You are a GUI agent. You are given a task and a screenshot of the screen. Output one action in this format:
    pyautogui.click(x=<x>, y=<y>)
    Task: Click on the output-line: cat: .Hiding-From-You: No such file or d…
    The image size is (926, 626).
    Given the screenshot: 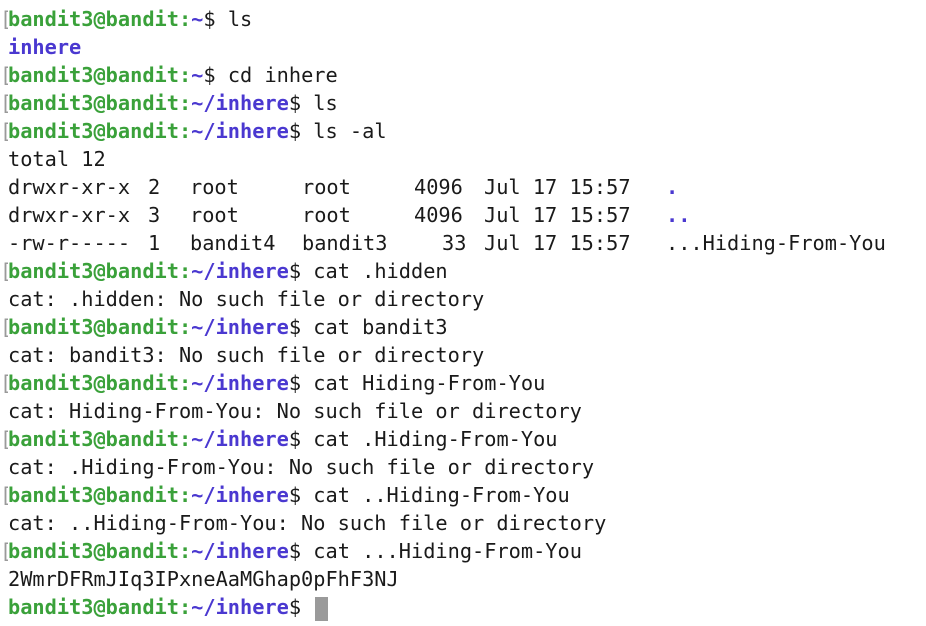 What is the action you would take?
    pyautogui.click(x=463, y=467)
    